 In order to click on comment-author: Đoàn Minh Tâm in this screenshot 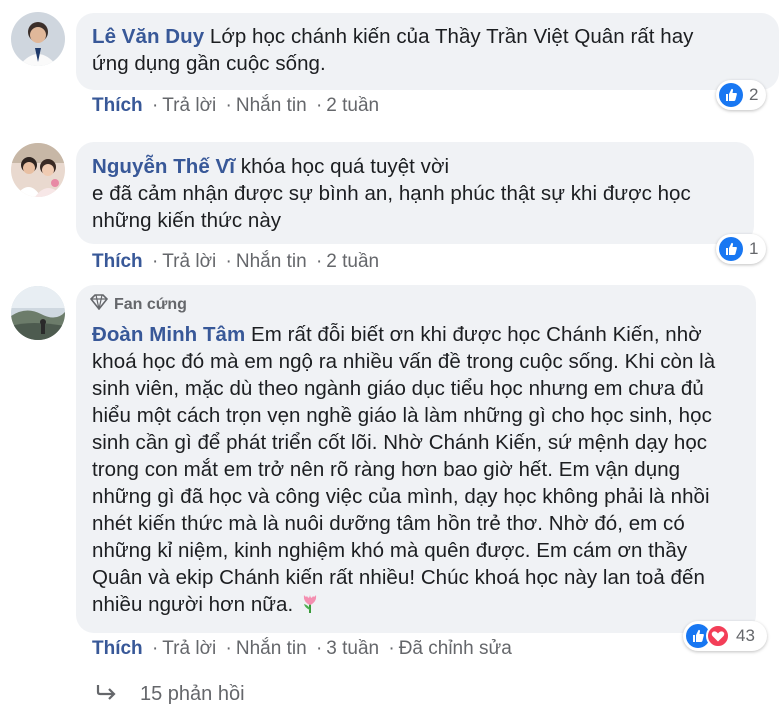, I will do `click(168, 334)`.